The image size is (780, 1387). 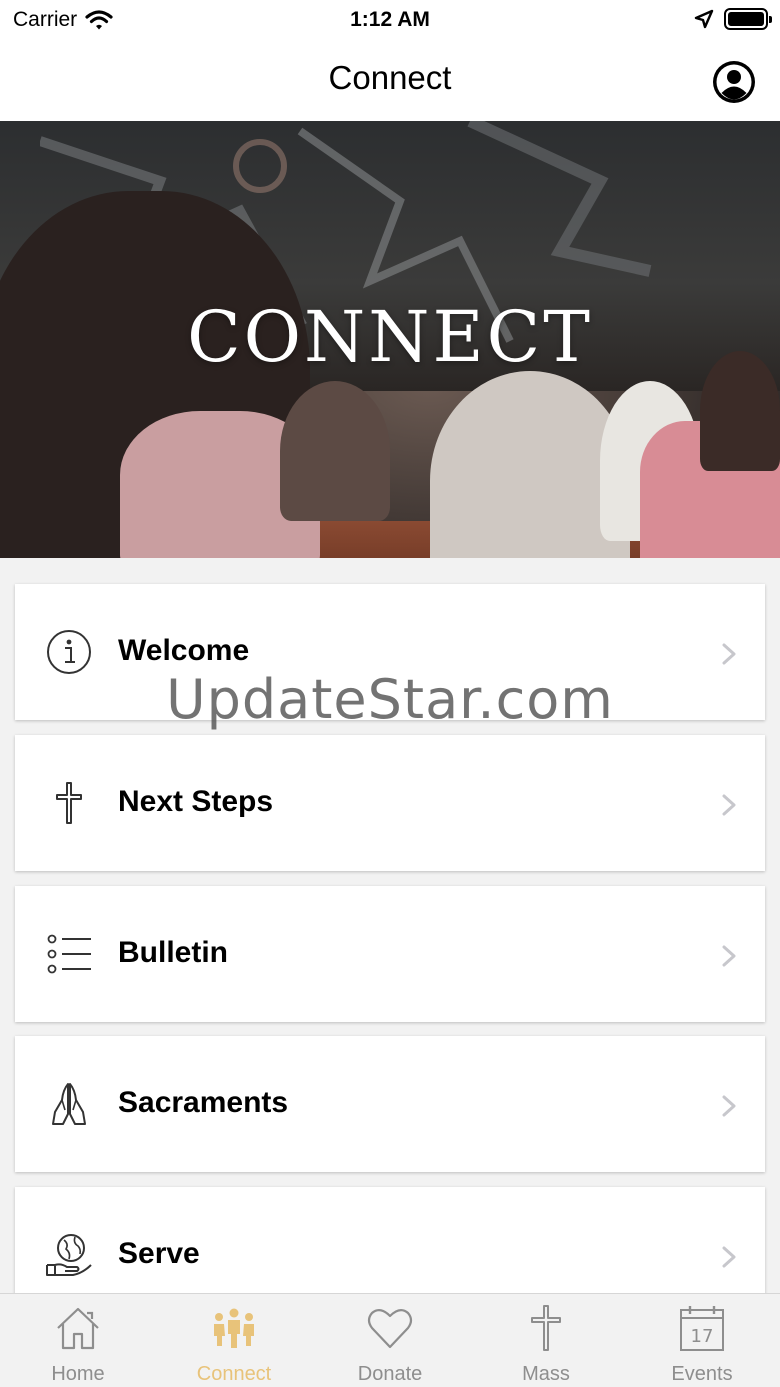 I want to click on info-icon, so click(x=69, y=652).